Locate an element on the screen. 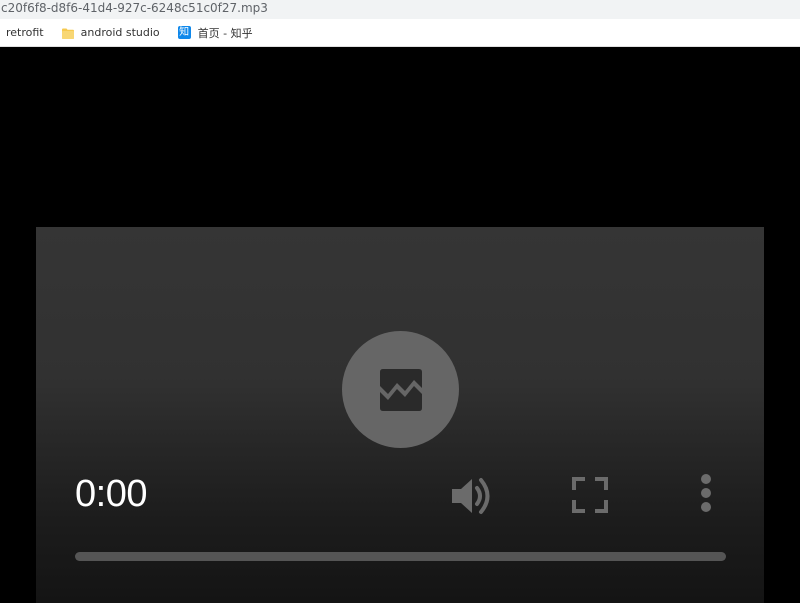 This screenshot has height=603, width=800. bookmark-zhihu: 知 首页 - 知乎 is located at coordinates (215, 33).